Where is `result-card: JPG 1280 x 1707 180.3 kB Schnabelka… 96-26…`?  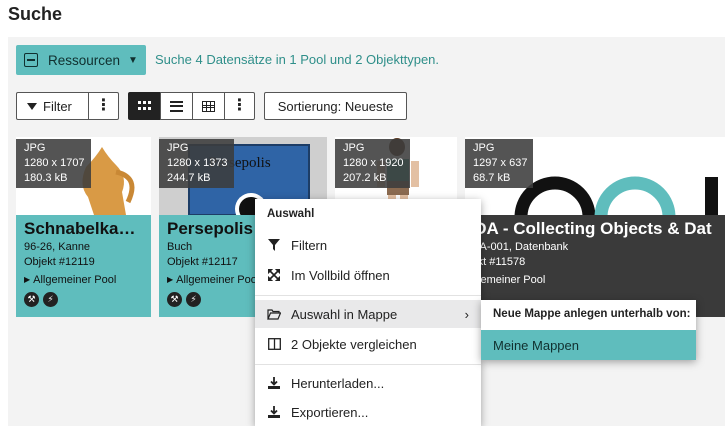 result-card: JPG 1280 x 1707 180.3 kB Schnabelka… 96-26… is located at coordinates (83, 227).